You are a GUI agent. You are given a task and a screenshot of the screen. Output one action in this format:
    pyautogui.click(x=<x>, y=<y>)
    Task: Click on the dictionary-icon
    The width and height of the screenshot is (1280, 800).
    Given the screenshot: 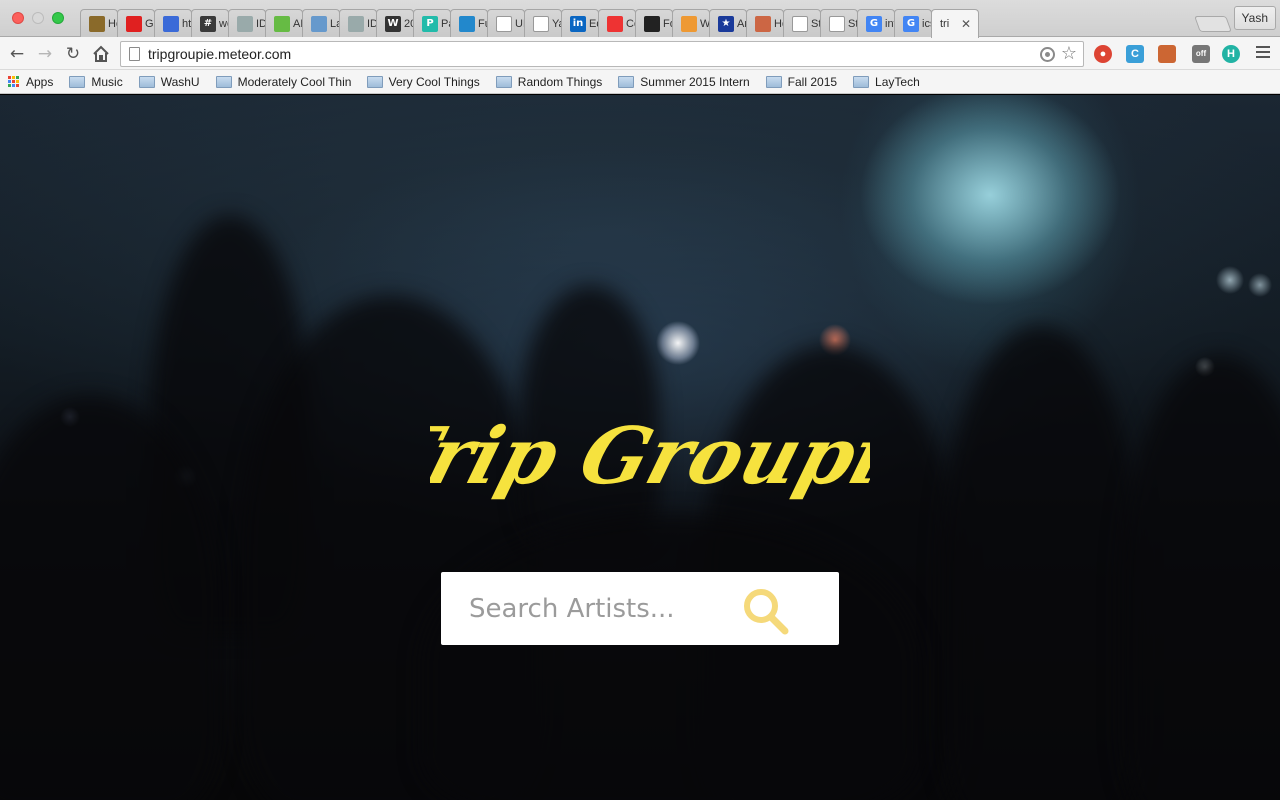 What is the action you would take?
    pyautogui.click(x=97, y=23)
    